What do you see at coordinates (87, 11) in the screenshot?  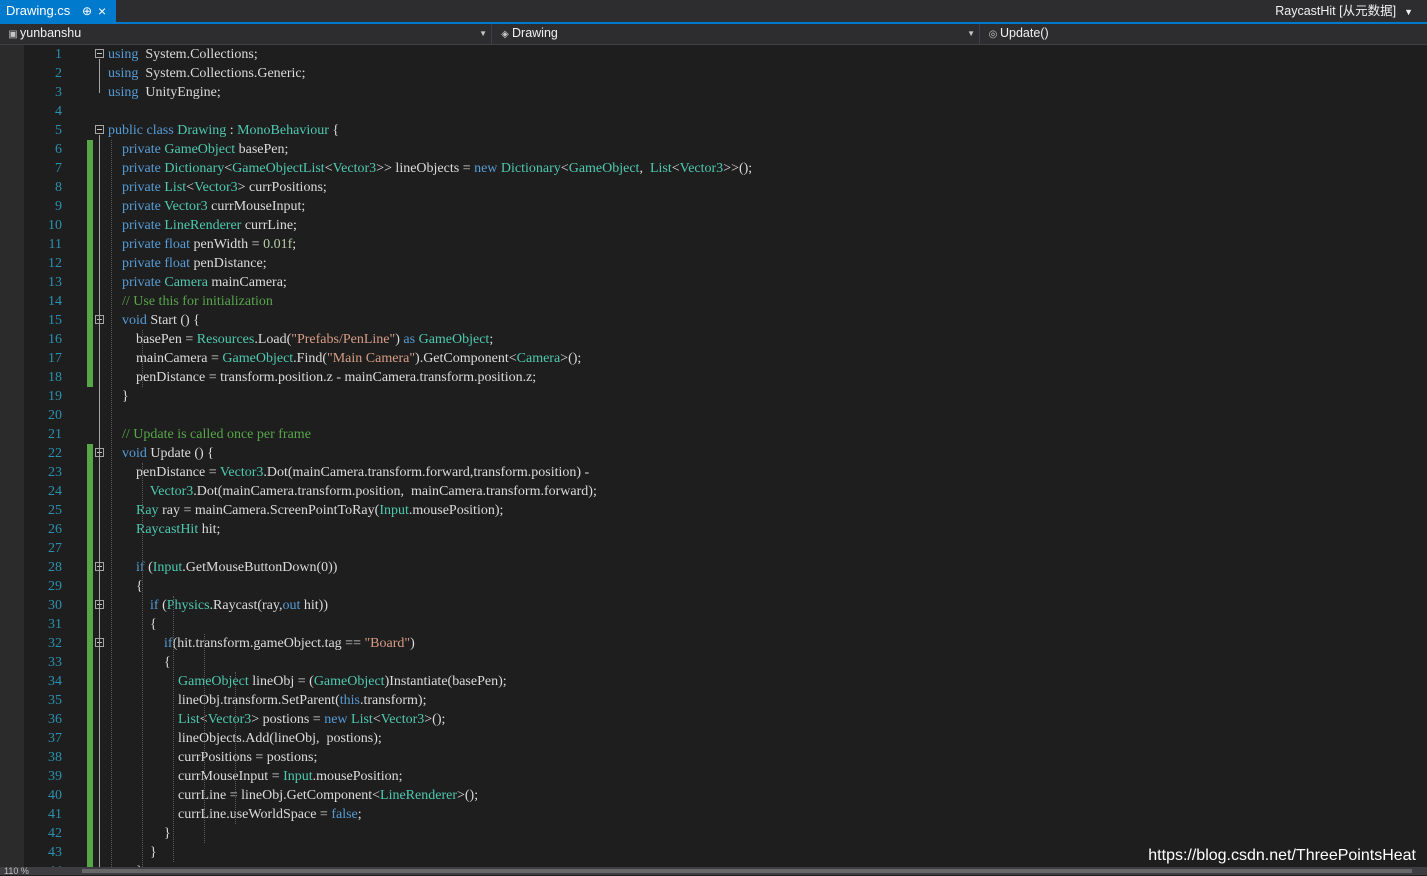 I see `pin-icon: ⊕` at bounding box center [87, 11].